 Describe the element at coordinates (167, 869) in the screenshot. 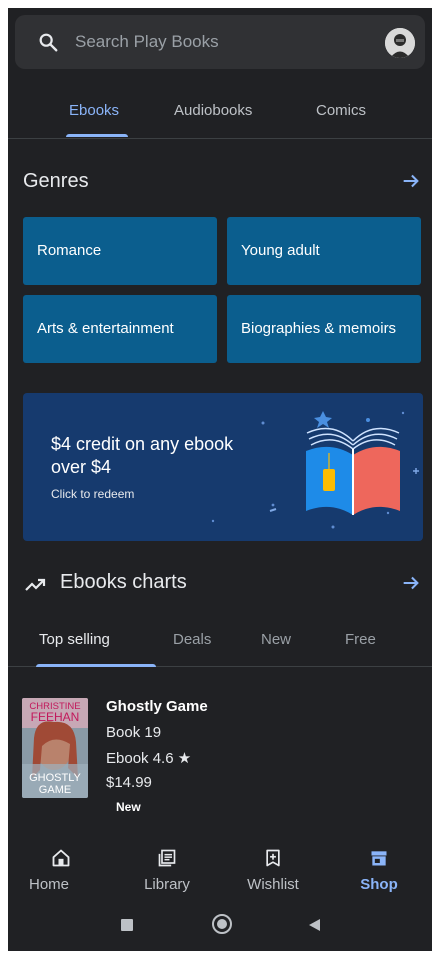

I see `nav-library: Library` at that location.